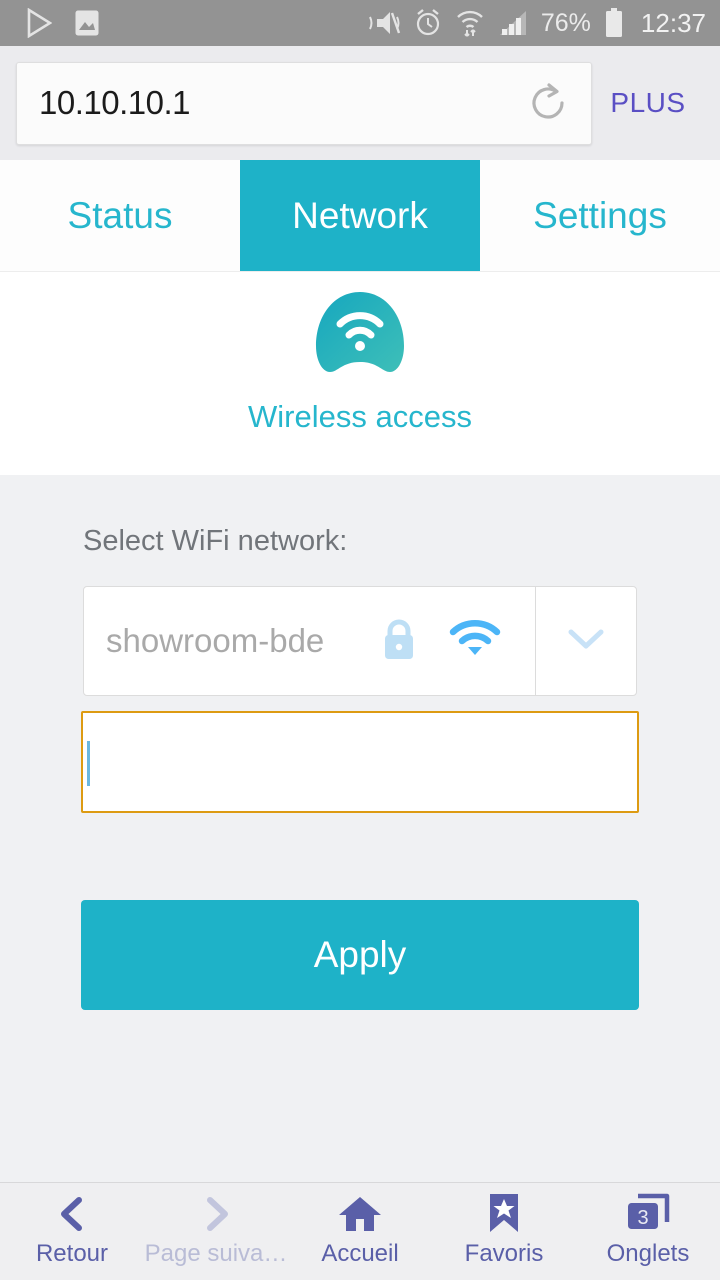  What do you see at coordinates (360, 1253) in the screenshot?
I see `nav-home-label: Accueil` at bounding box center [360, 1253].